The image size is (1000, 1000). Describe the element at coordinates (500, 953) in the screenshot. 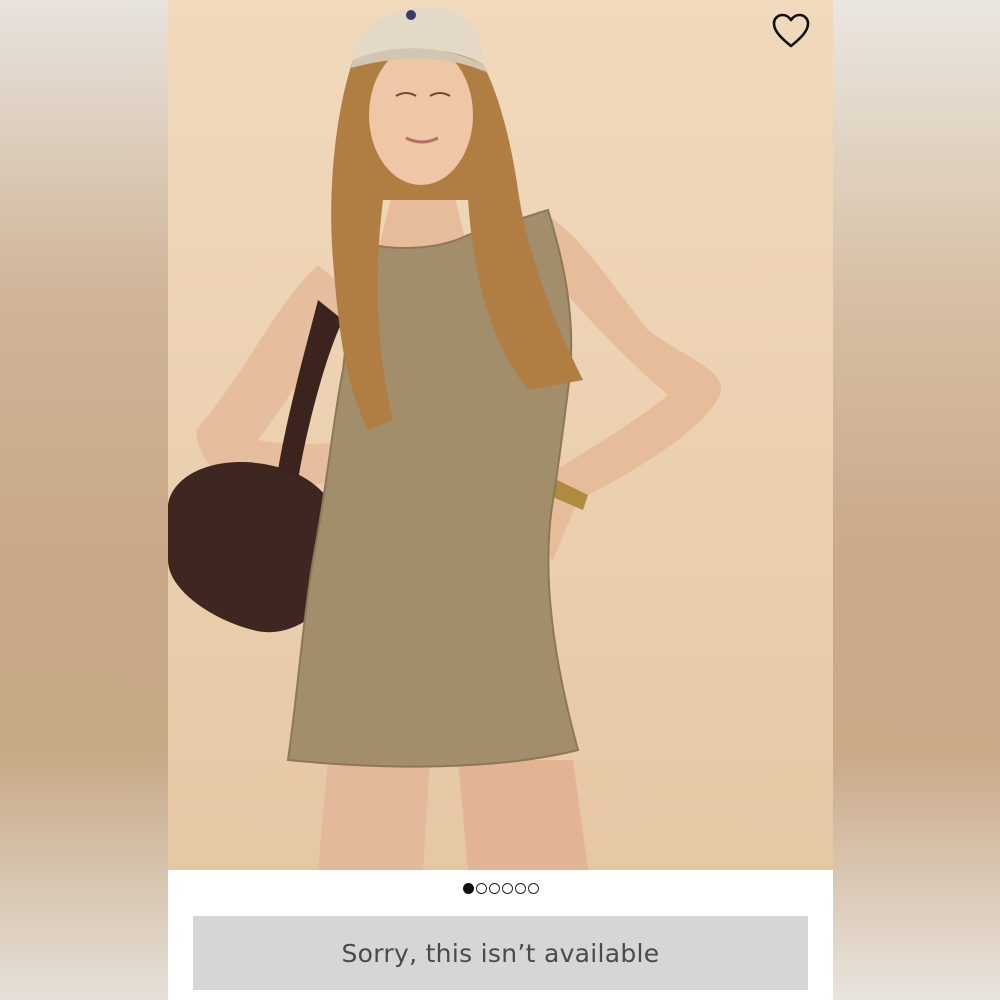

I see `unavailable-button: Sorry, this isn’t available` at that location.